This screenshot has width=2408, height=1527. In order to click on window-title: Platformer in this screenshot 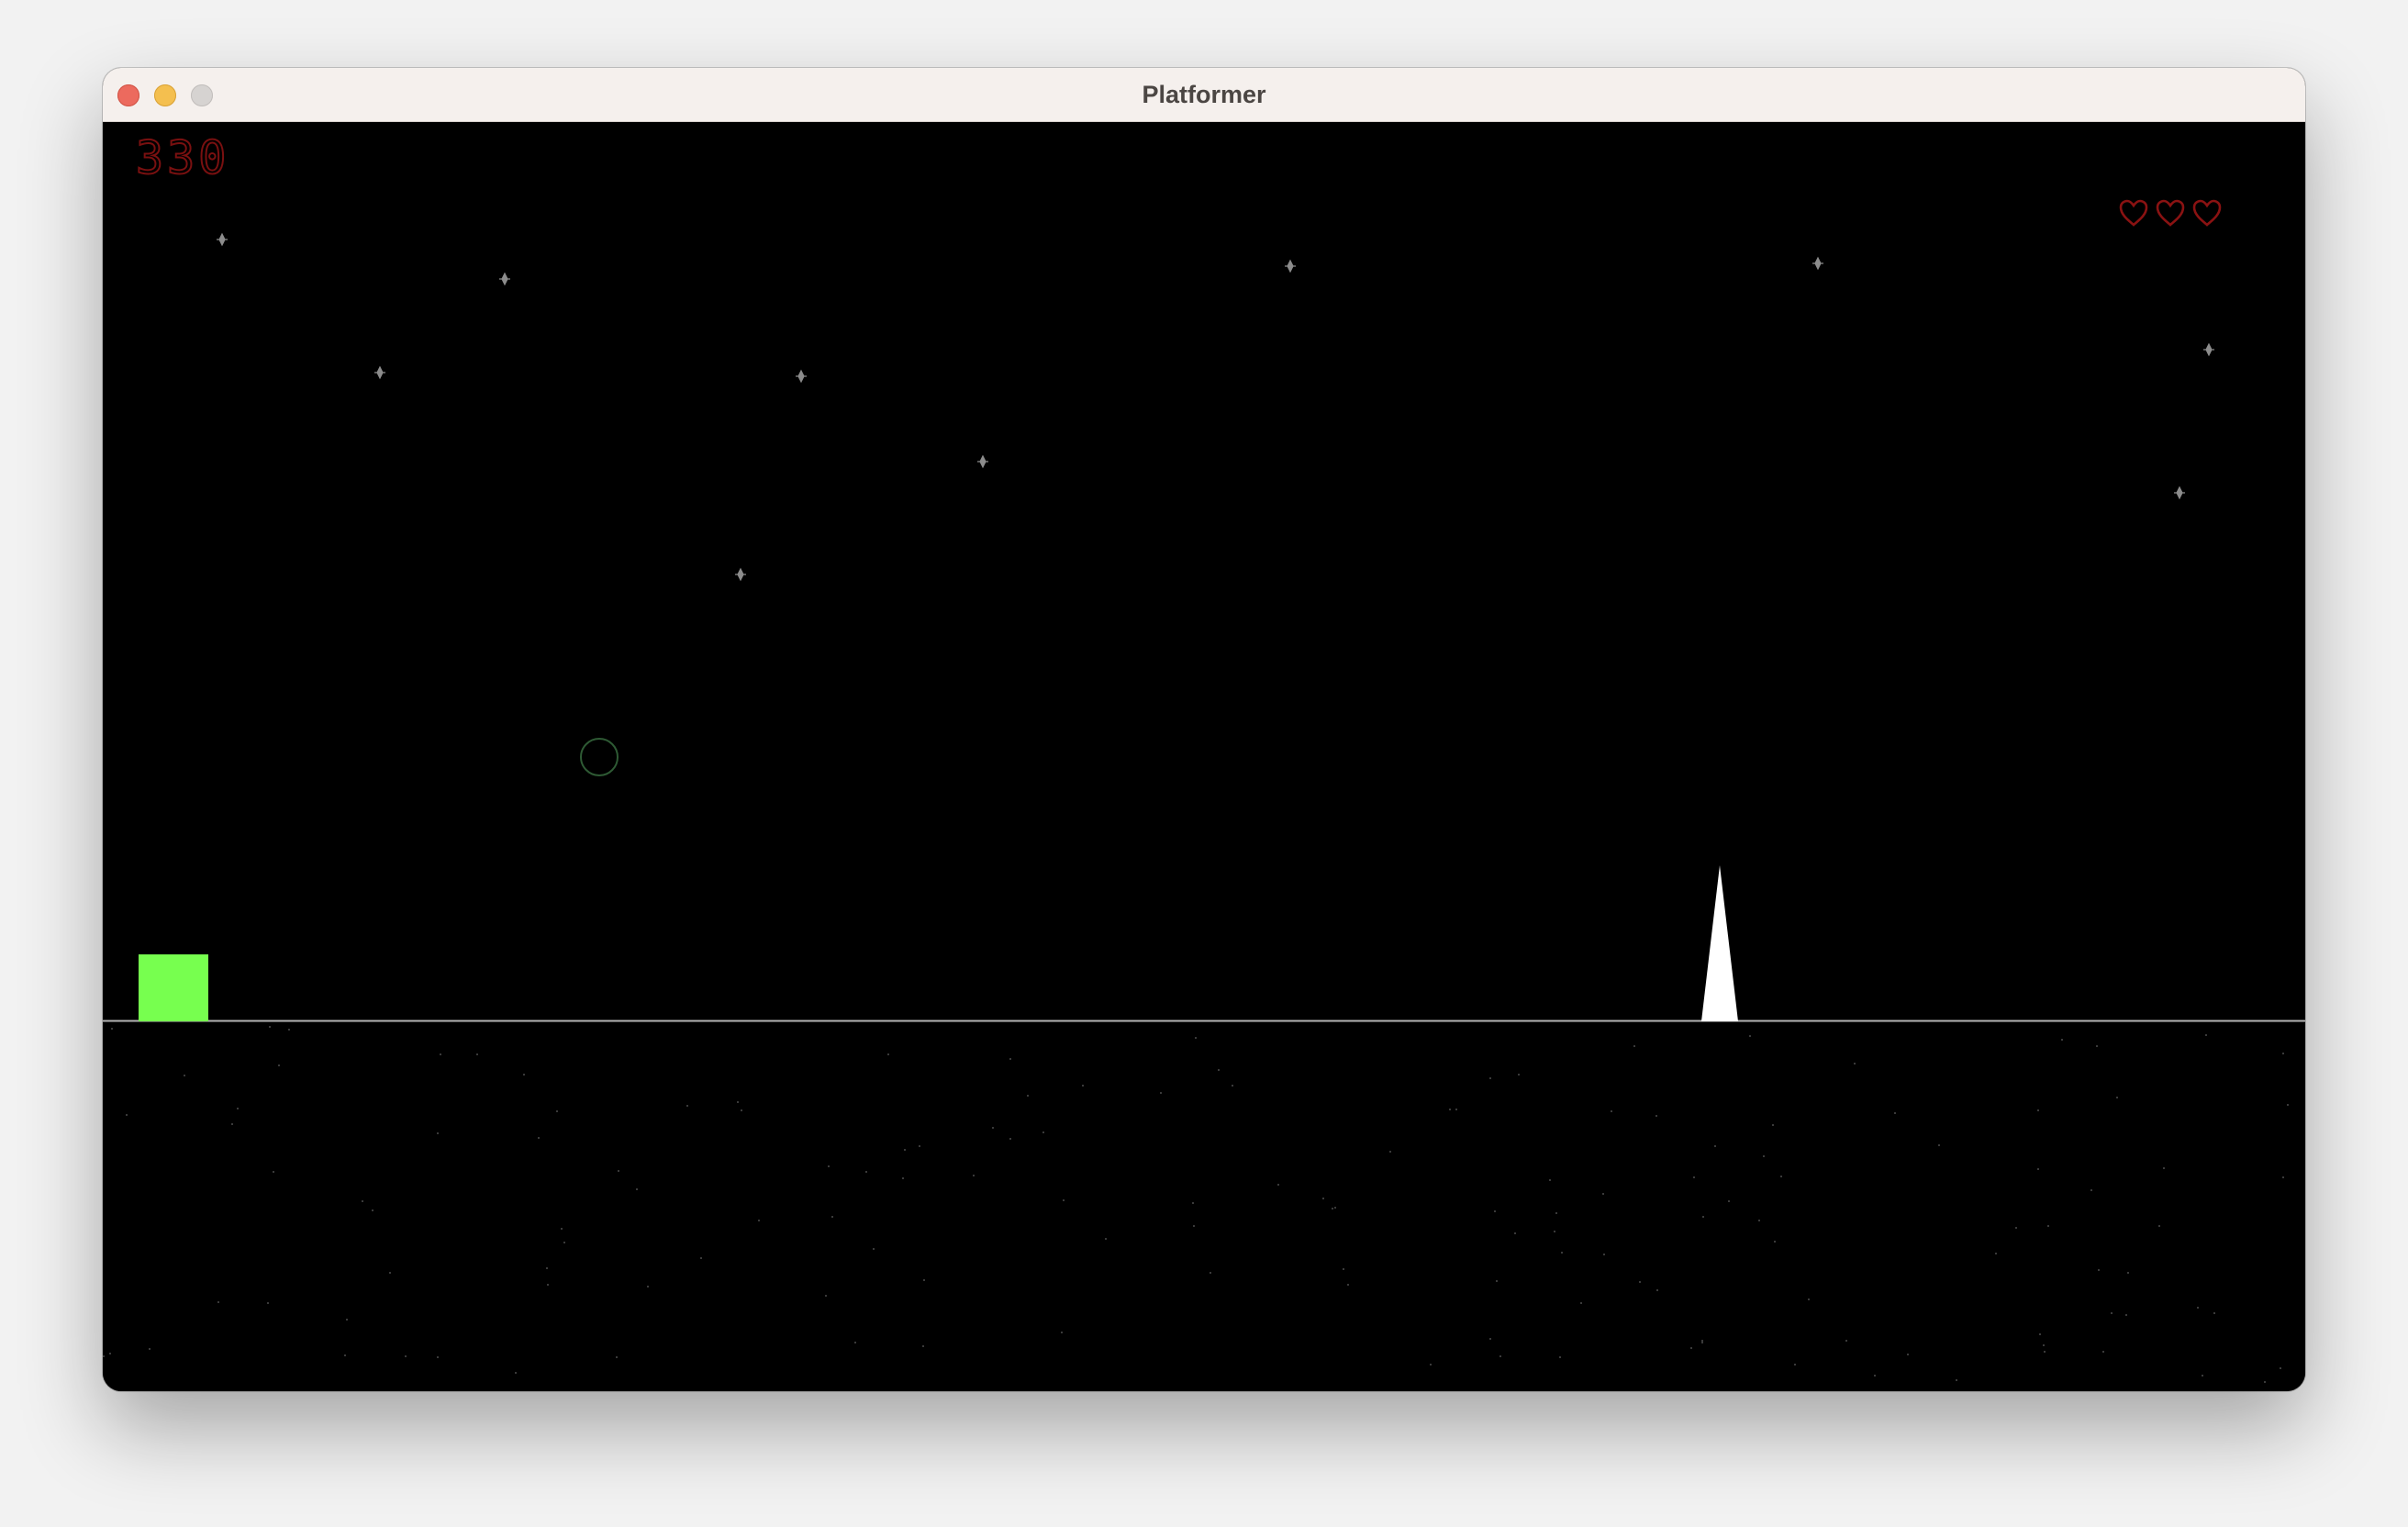, I will do `click(1204, 95)`.